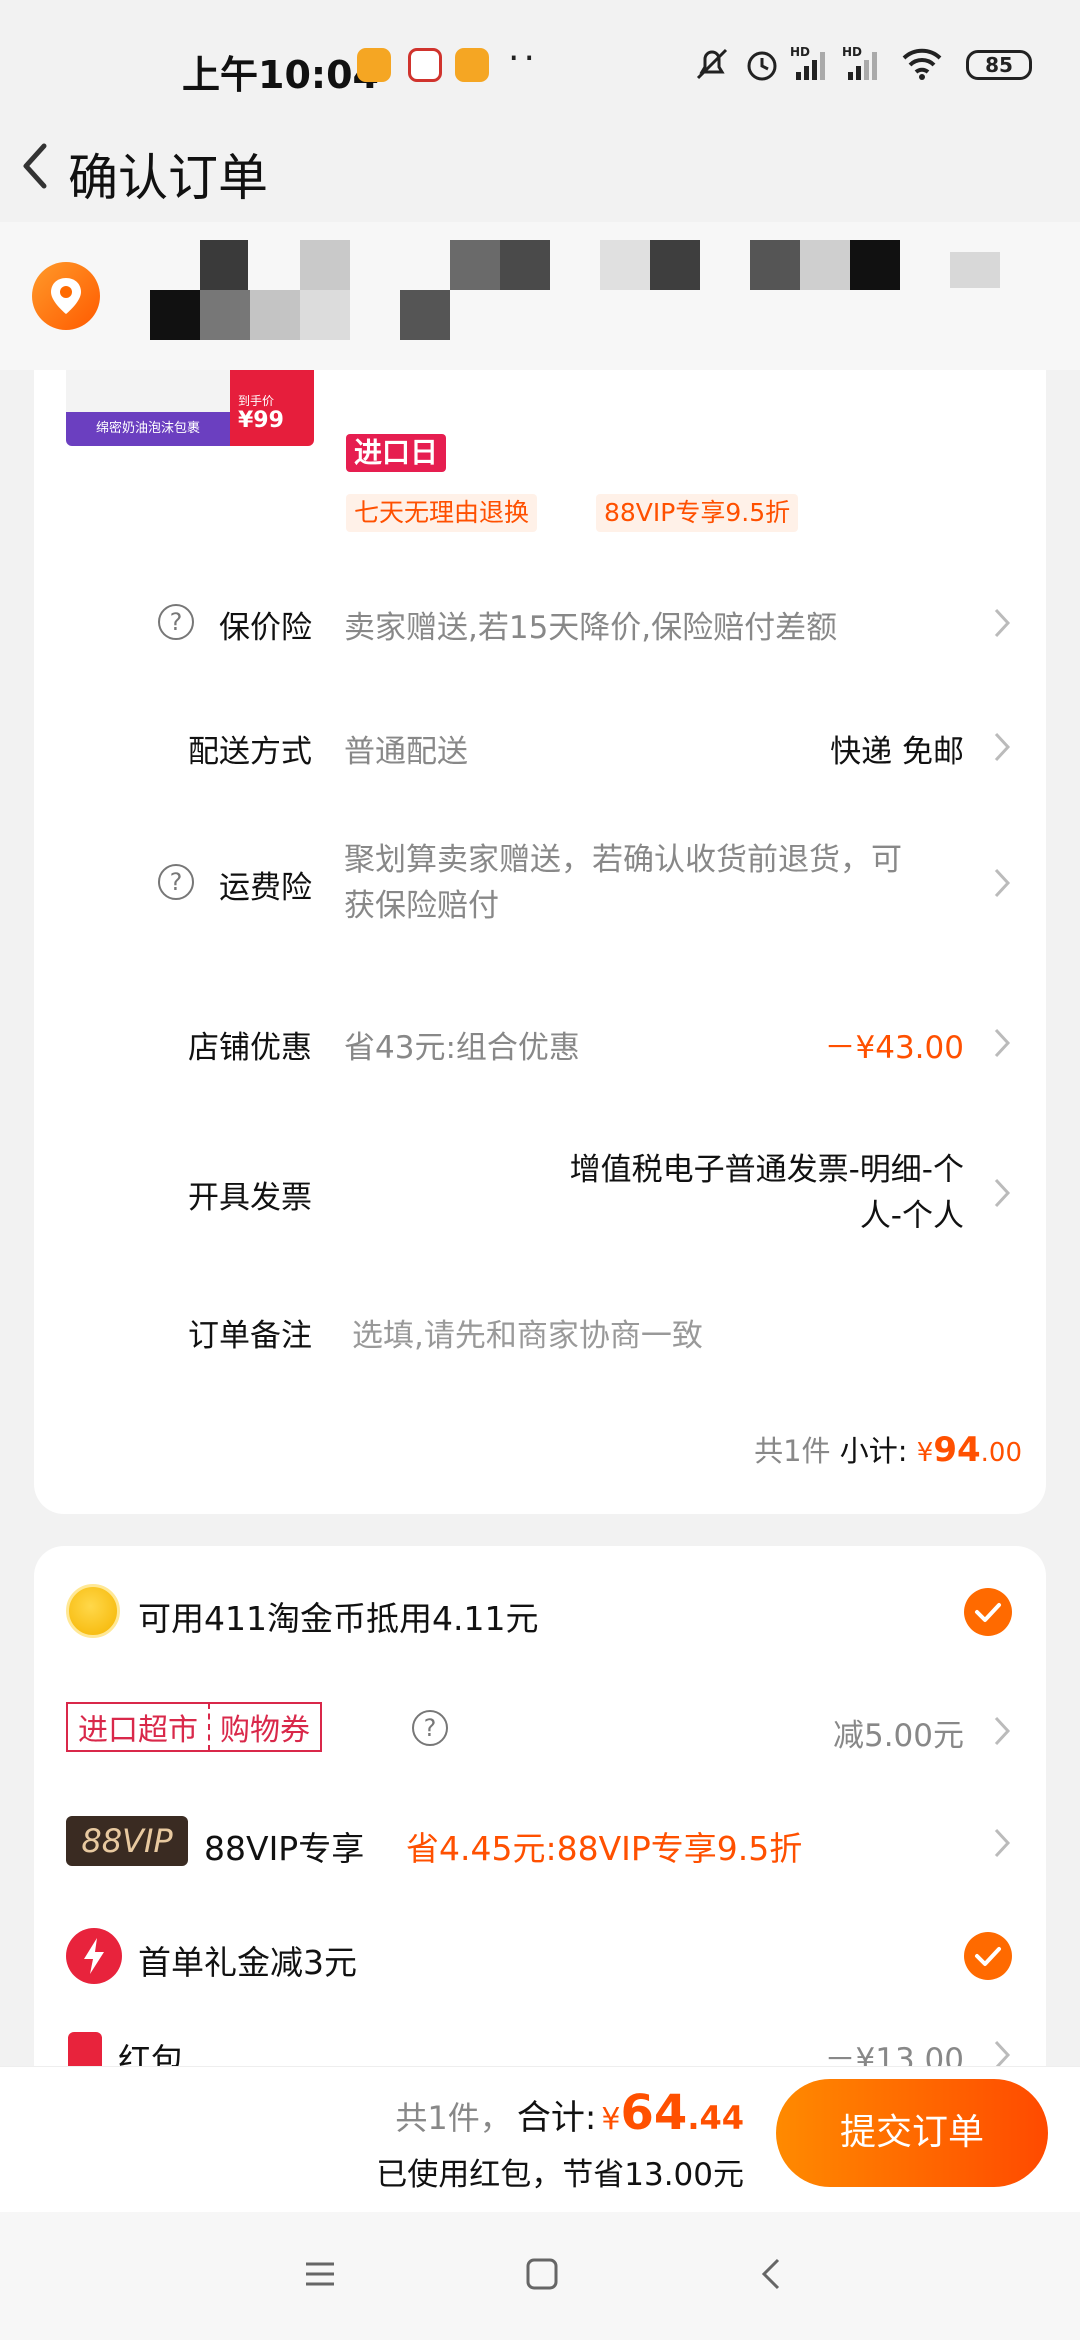 This screenshot has height=2340, width=1080. What do you see at coordinates (250, 1048) in the screenshot?
I see `store-discount-label: 店铺优惠` at bounding box center [250, 1048].